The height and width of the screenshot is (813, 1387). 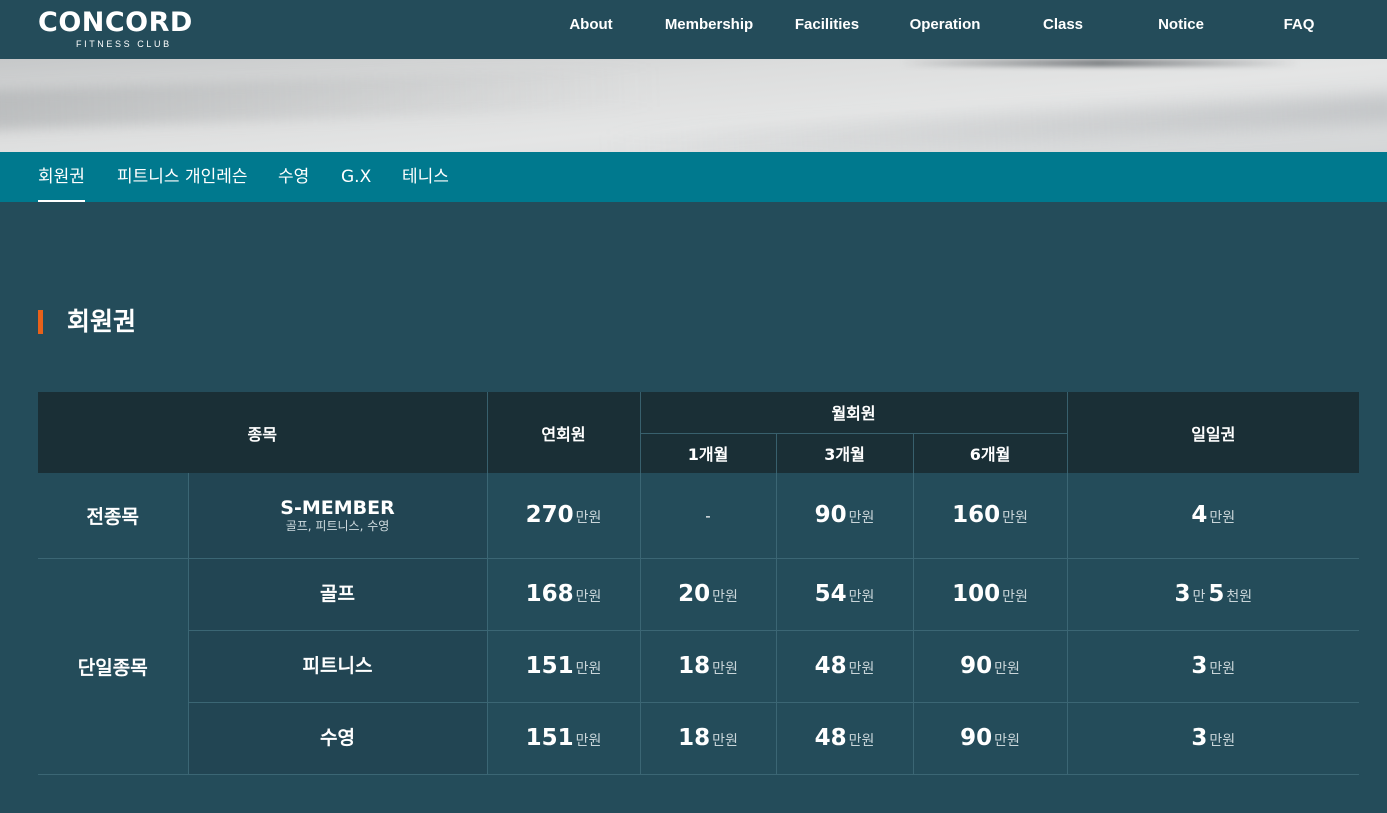 I want to click on subtab-tennis: 테니스, so click(x=425, y=177).